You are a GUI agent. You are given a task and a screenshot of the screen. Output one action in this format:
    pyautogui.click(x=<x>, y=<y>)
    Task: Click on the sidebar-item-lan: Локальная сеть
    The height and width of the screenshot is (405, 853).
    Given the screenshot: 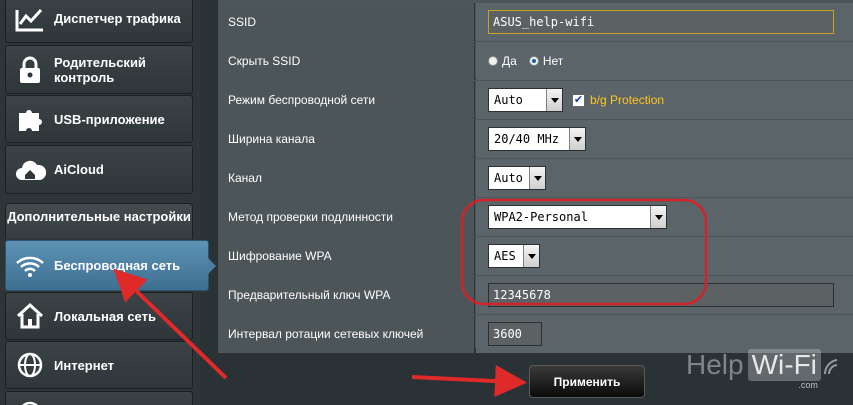 What is the action you would take?
    pyautogui.click(x=99, y=316)
    